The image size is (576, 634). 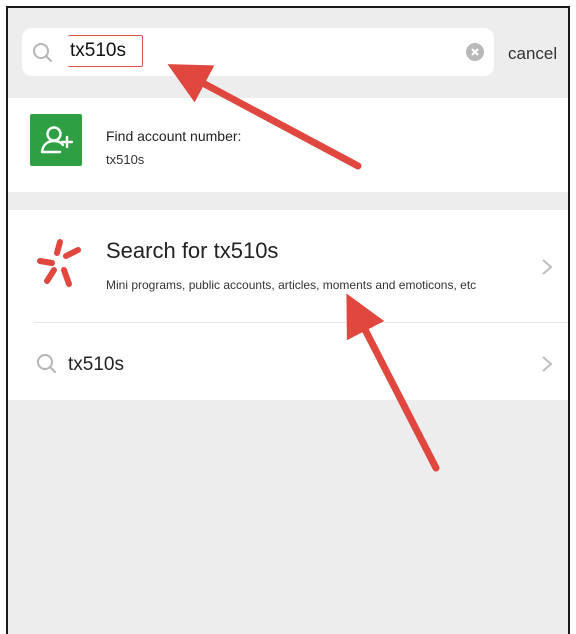 What do you see at coordinates (96, 364) in the screenshot?
I see `suggestion-text: tx510s` at bounding box center [96, 364].